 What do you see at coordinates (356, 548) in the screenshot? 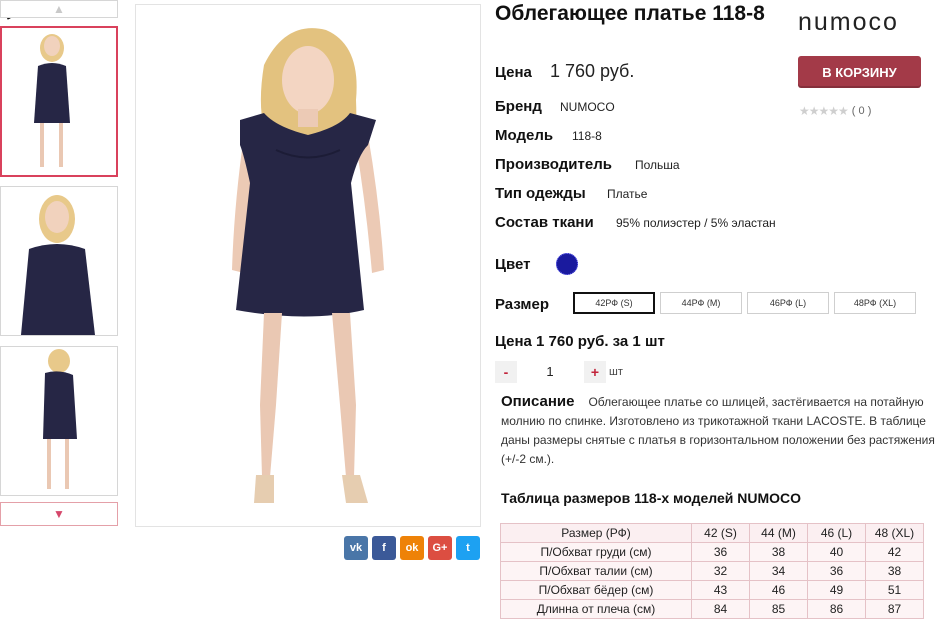
I see `vk-icon: vk` at bounding box center [356, 548].